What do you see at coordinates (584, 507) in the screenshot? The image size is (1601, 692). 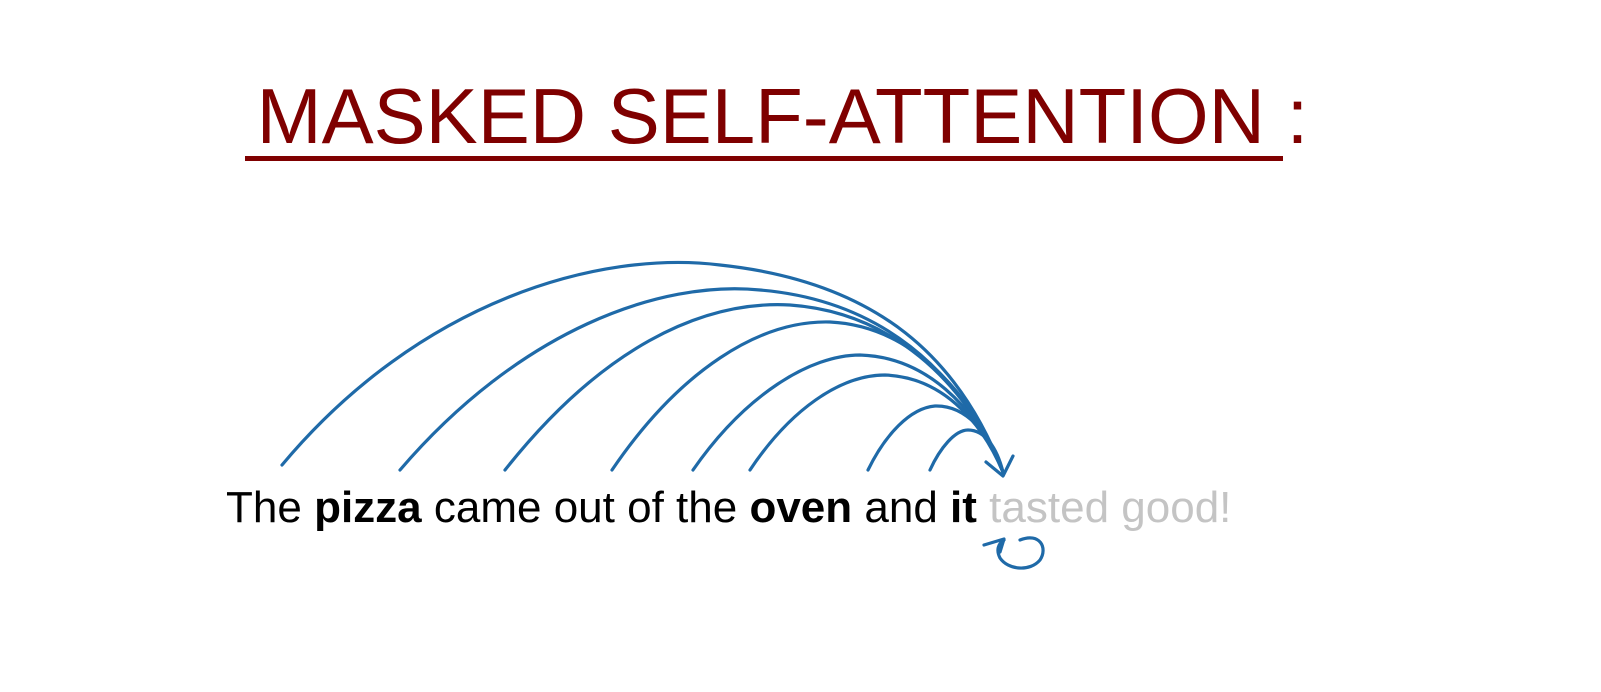 I see `token-out: out` at bounding box center [584, 507].